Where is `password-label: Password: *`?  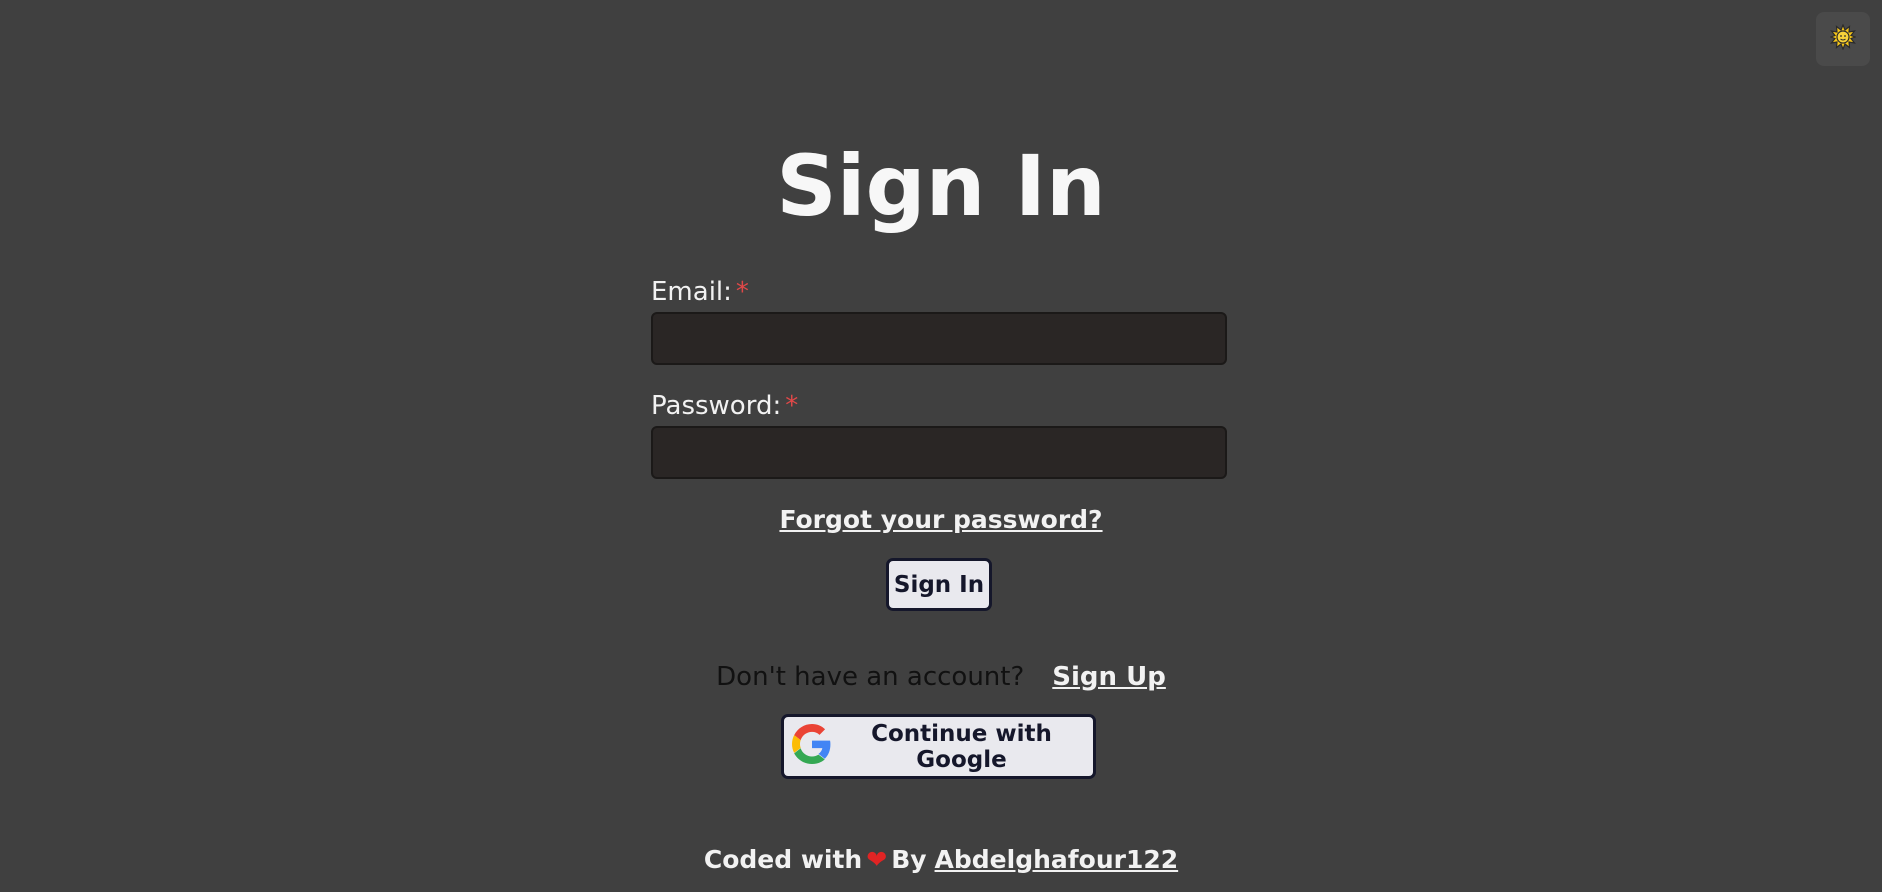 password-label: Password: * is located at coordinates (724, 406).